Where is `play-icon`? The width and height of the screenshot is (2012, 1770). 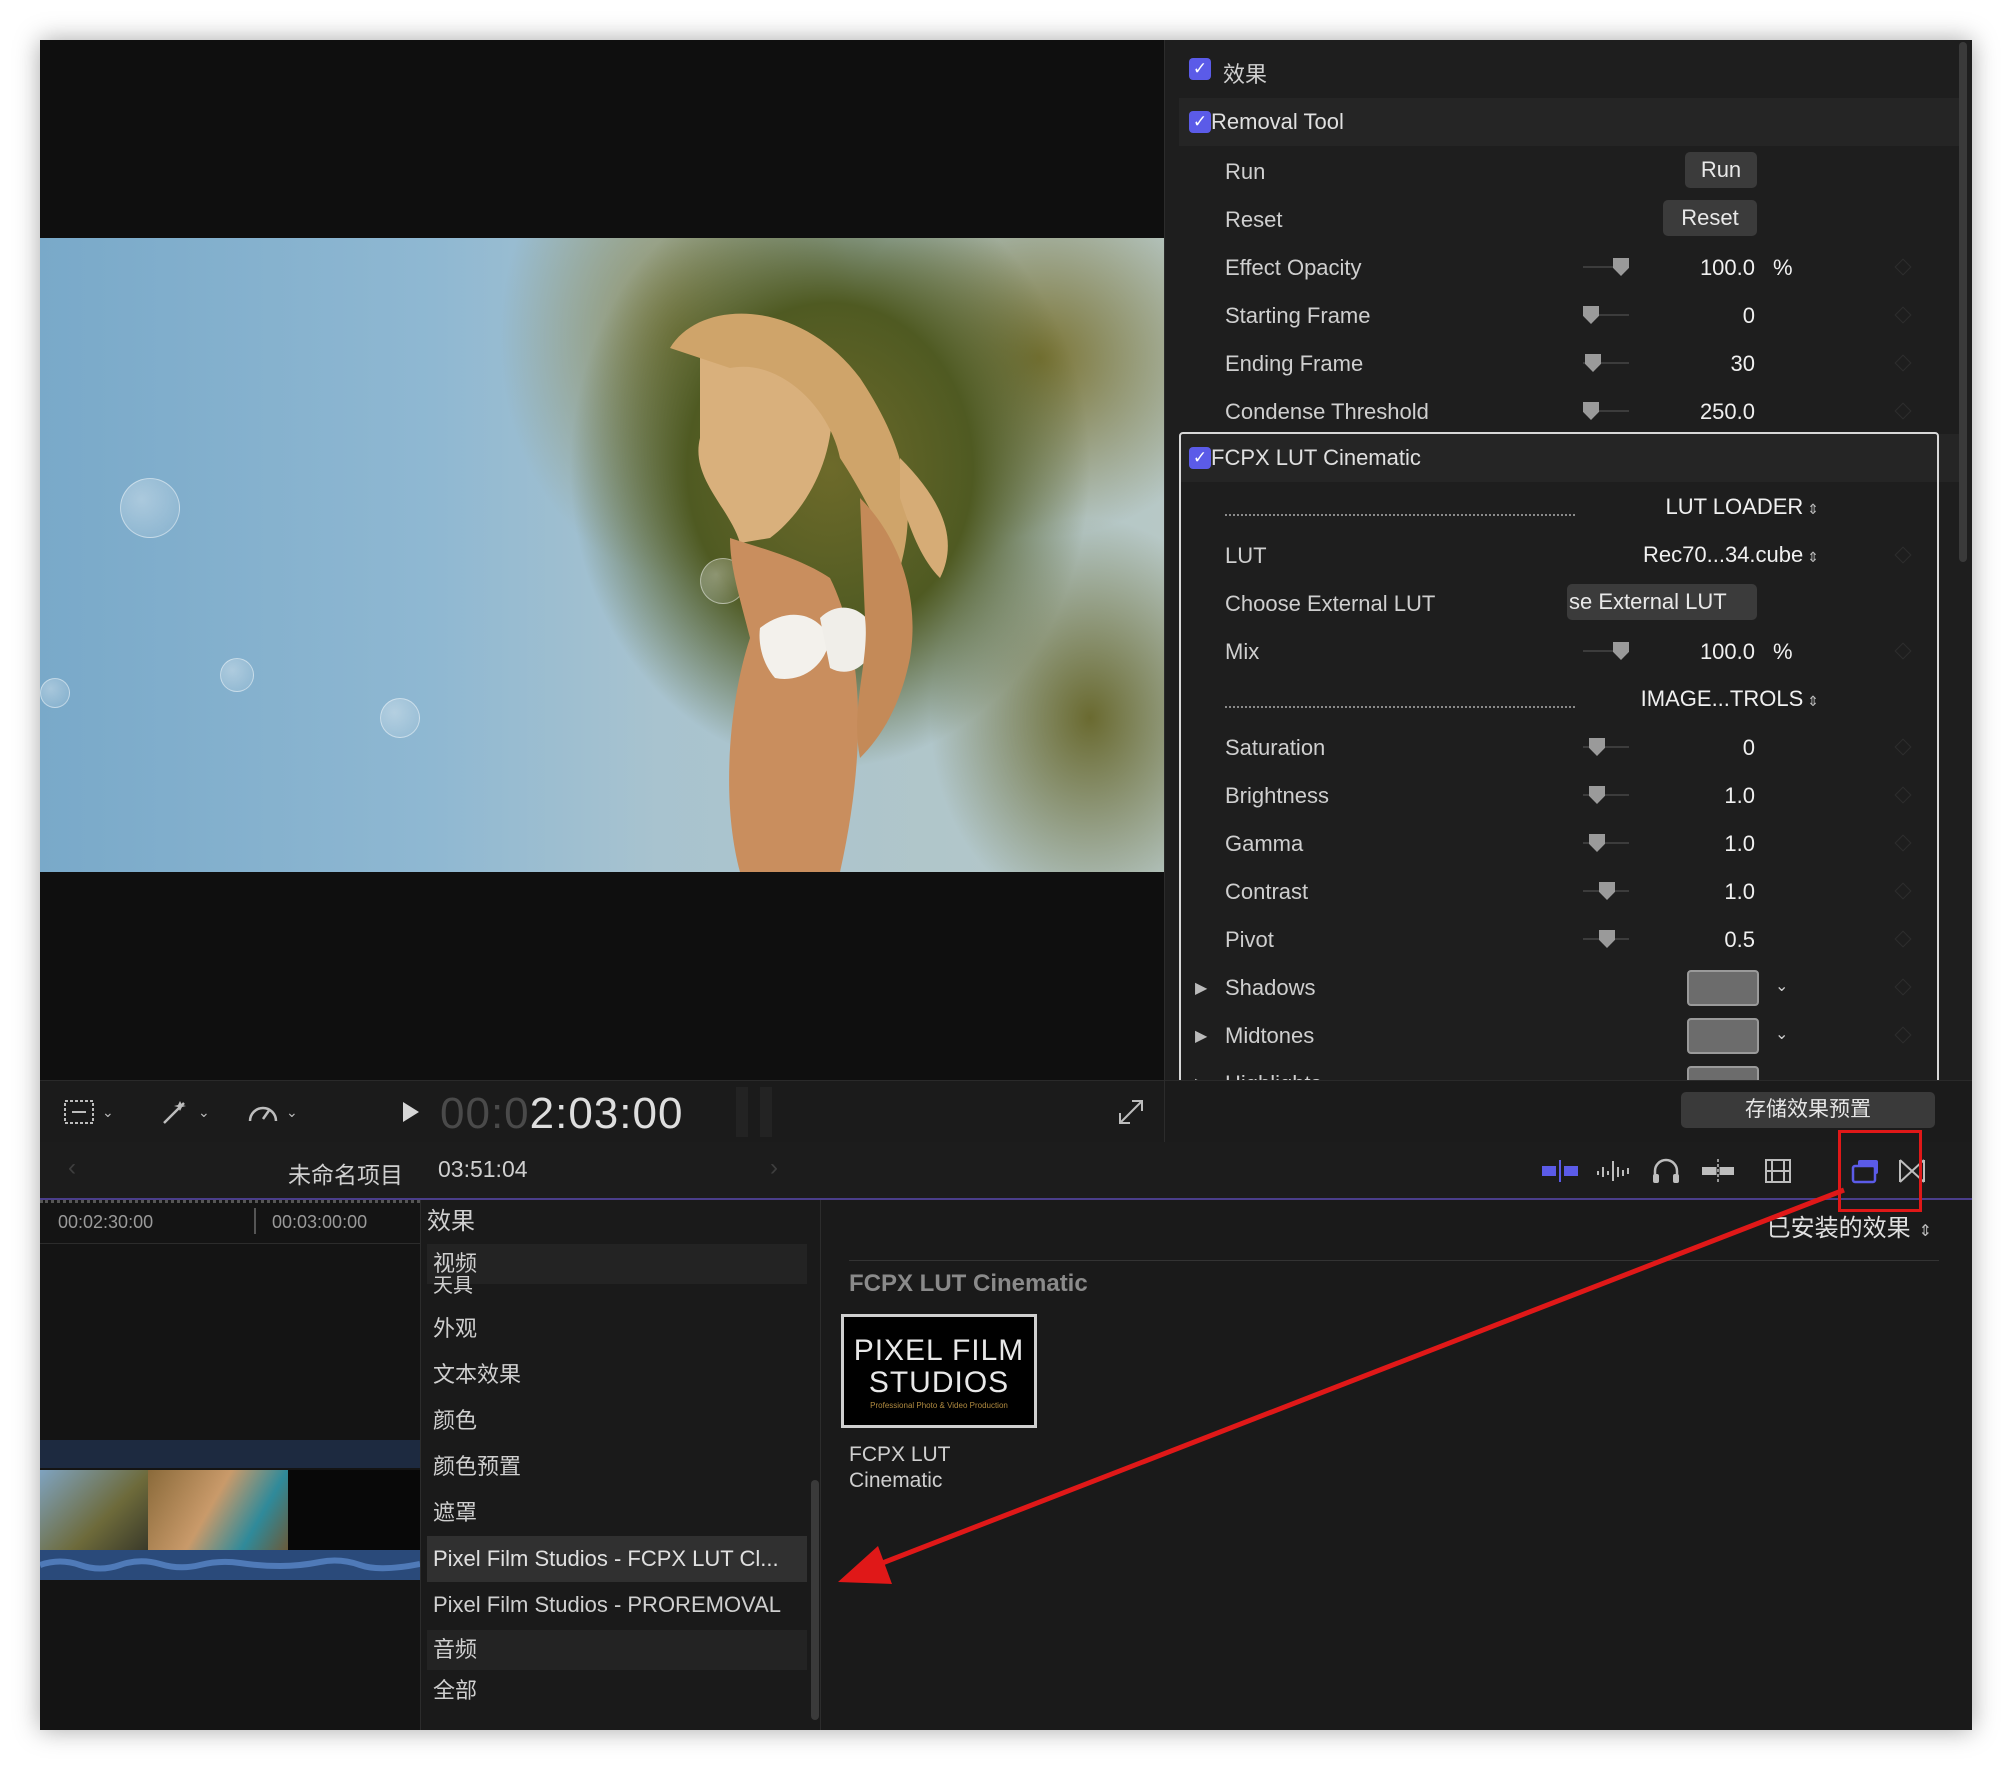 play-icon is located at coordinates (411, 1112).